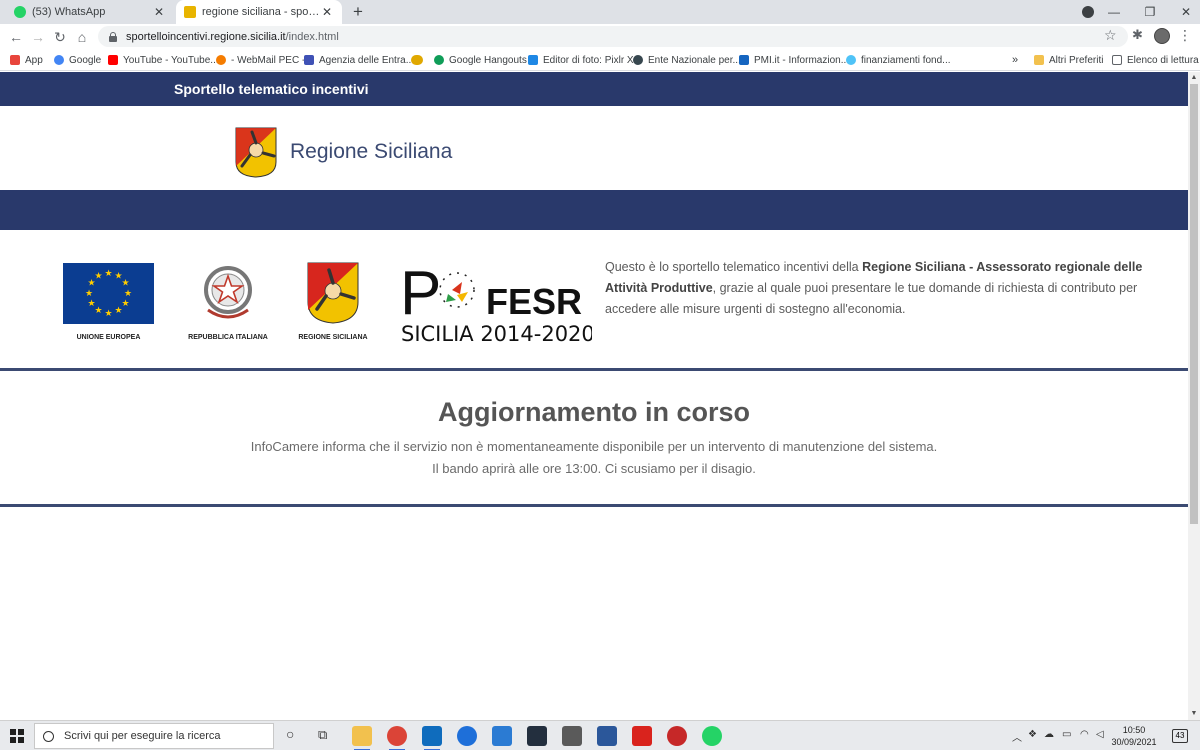 This screenshot has height=750, width=1200. I want to click on home-icon: ⌂, so click(82, 37).